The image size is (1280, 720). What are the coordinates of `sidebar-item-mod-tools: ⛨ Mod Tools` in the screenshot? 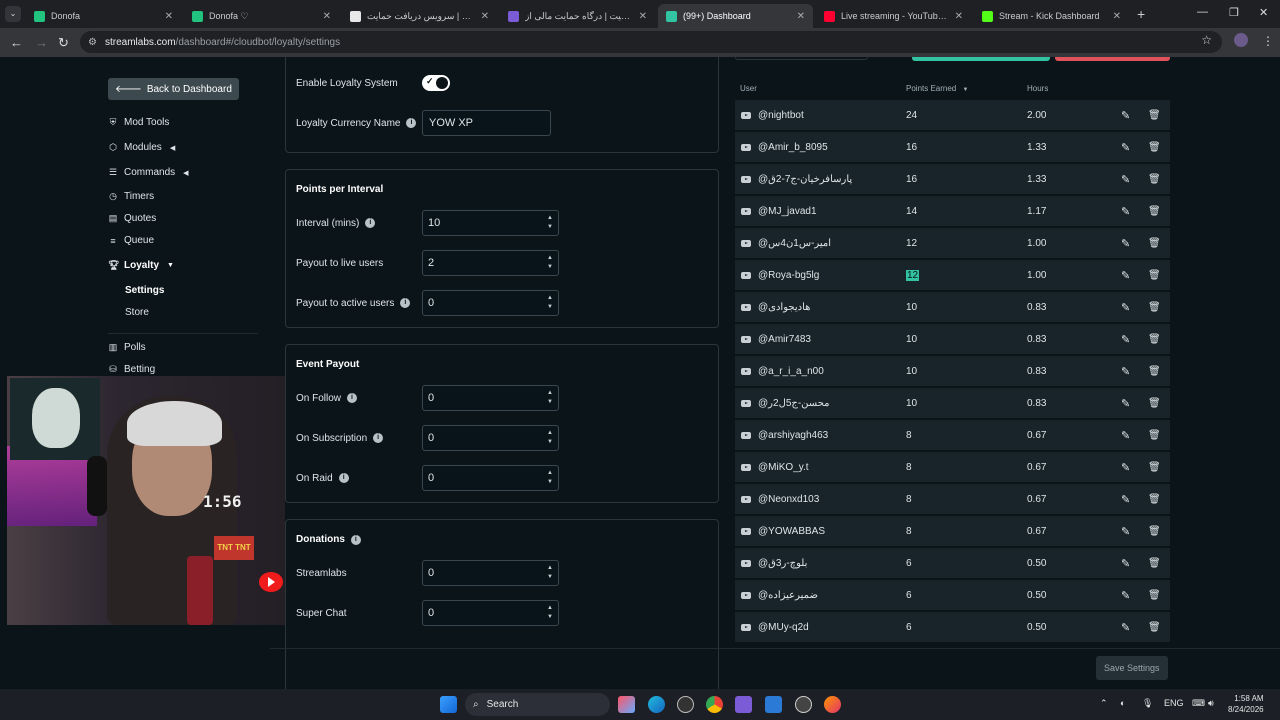 It's located at (139, 122).